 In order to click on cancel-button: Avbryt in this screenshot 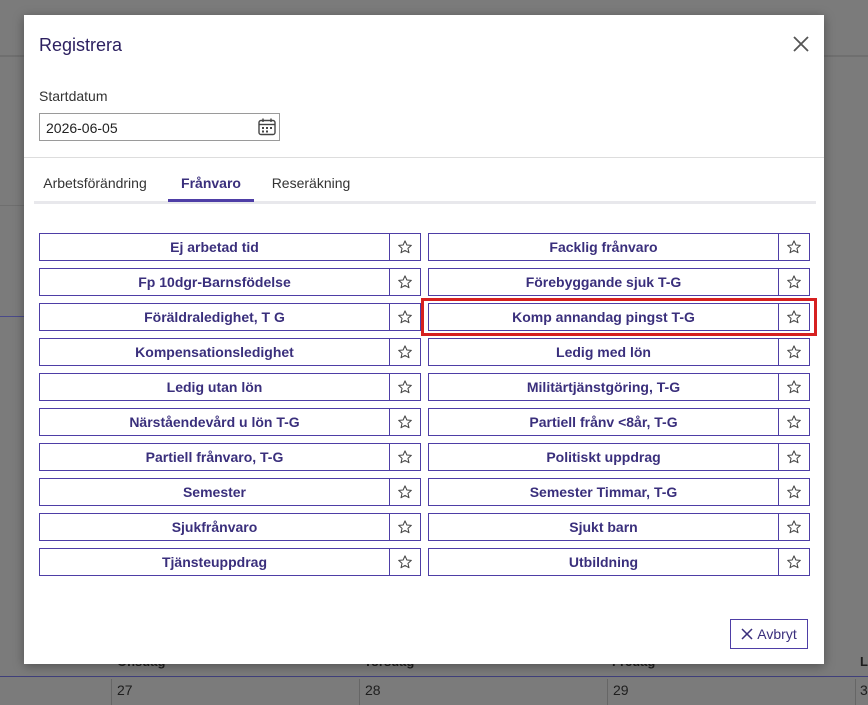, I will do `click(769, 634)`.